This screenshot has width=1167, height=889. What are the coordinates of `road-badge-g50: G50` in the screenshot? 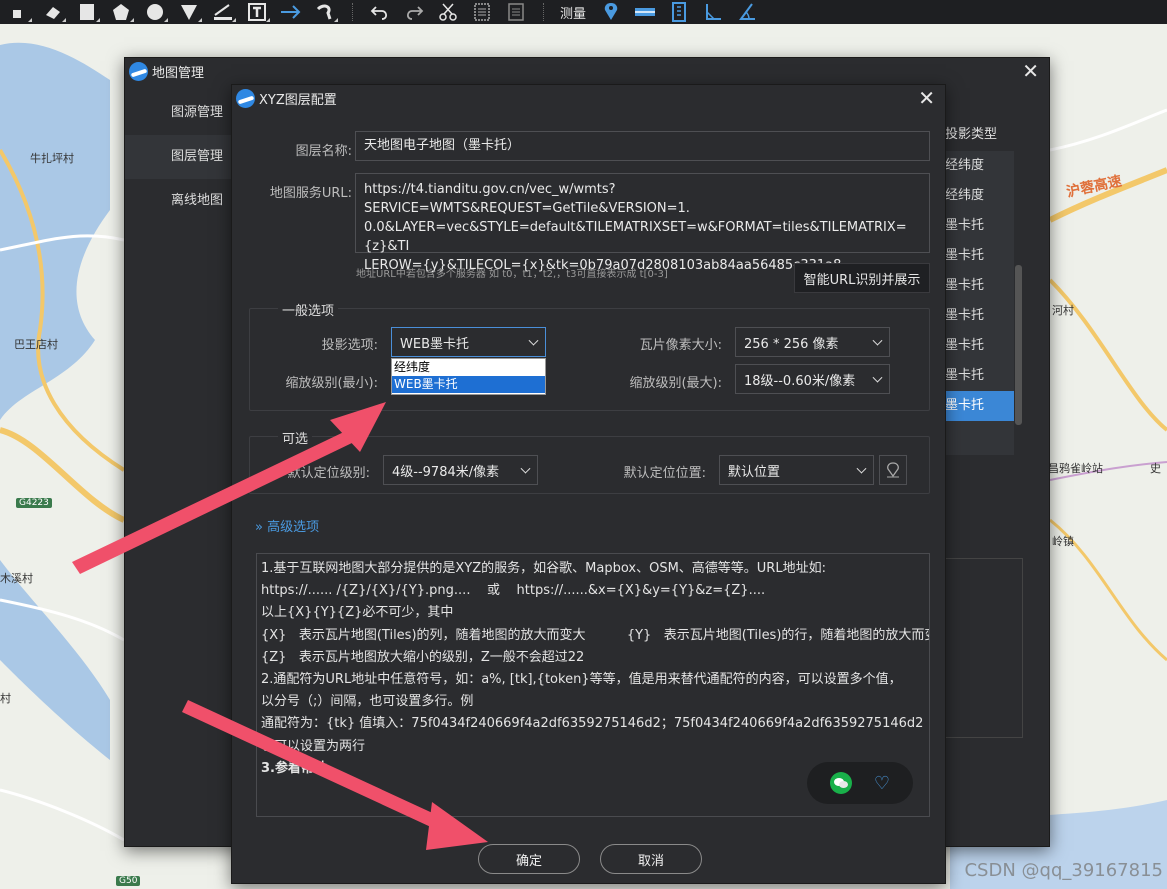 It's located at (128, 881).